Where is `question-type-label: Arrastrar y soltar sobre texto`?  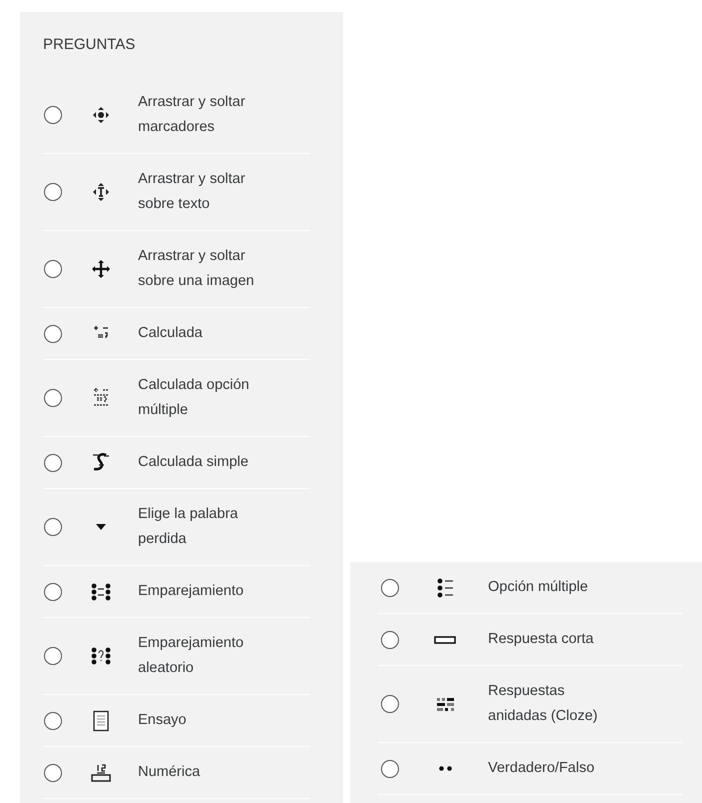
question-type-label: Arrastrar y soltar sobre texto is located at coordinates (192, 192).